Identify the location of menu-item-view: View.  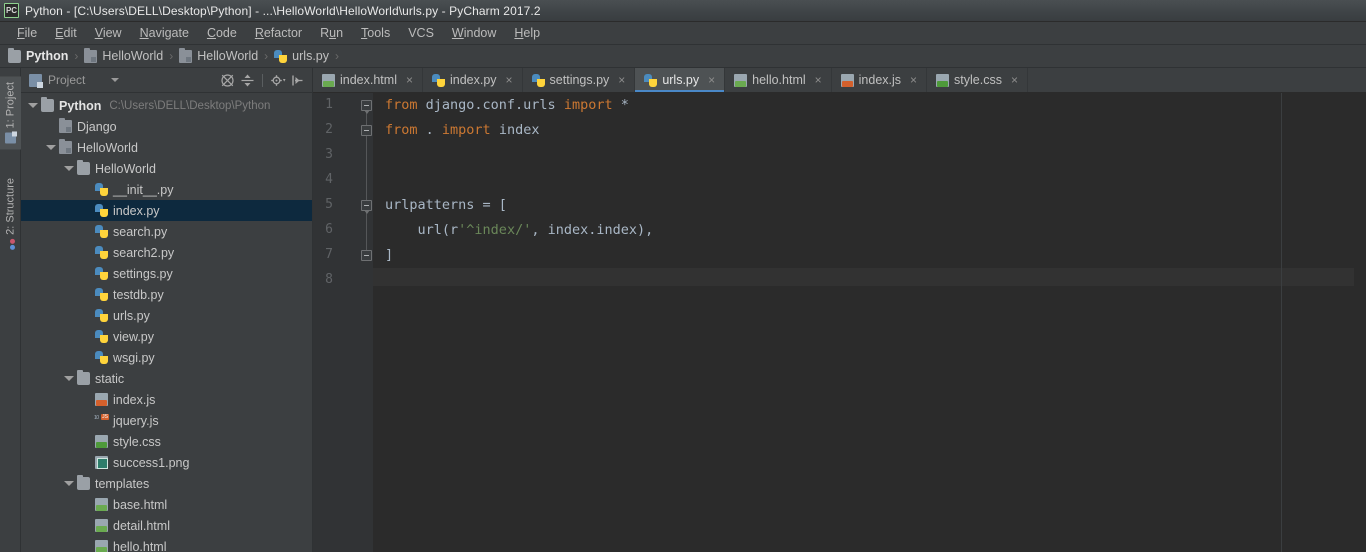
(108, 33).